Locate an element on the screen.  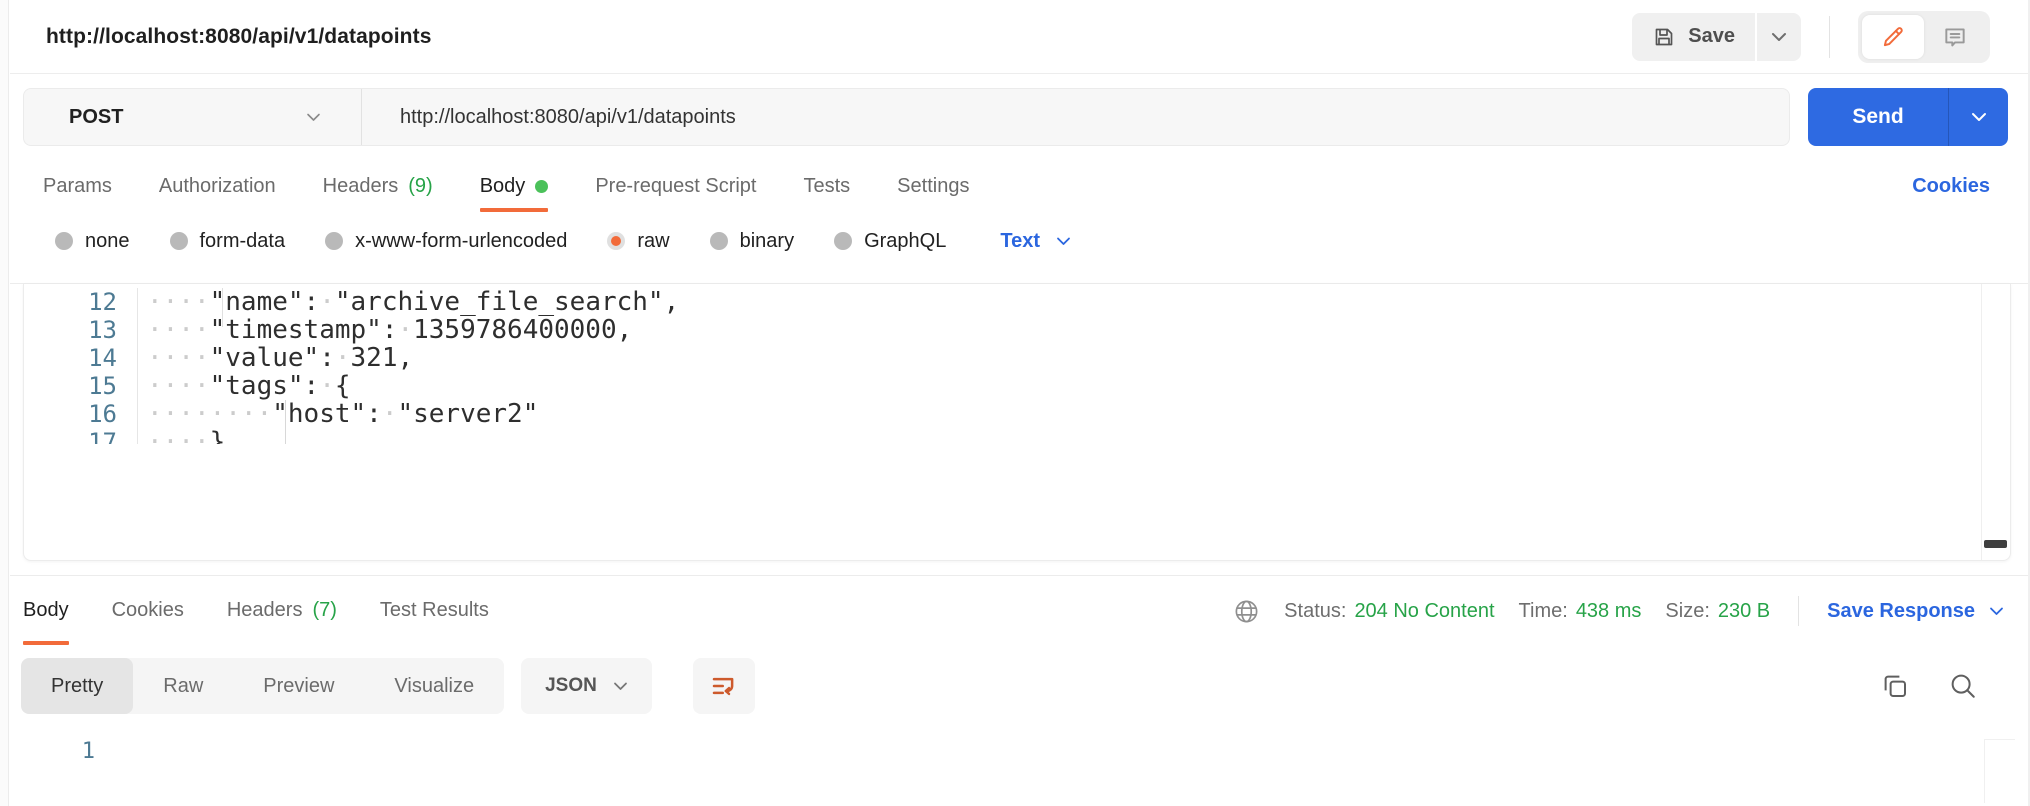
tab-pre-request-script: Pre-request Script is located at coordinates (675, 186).